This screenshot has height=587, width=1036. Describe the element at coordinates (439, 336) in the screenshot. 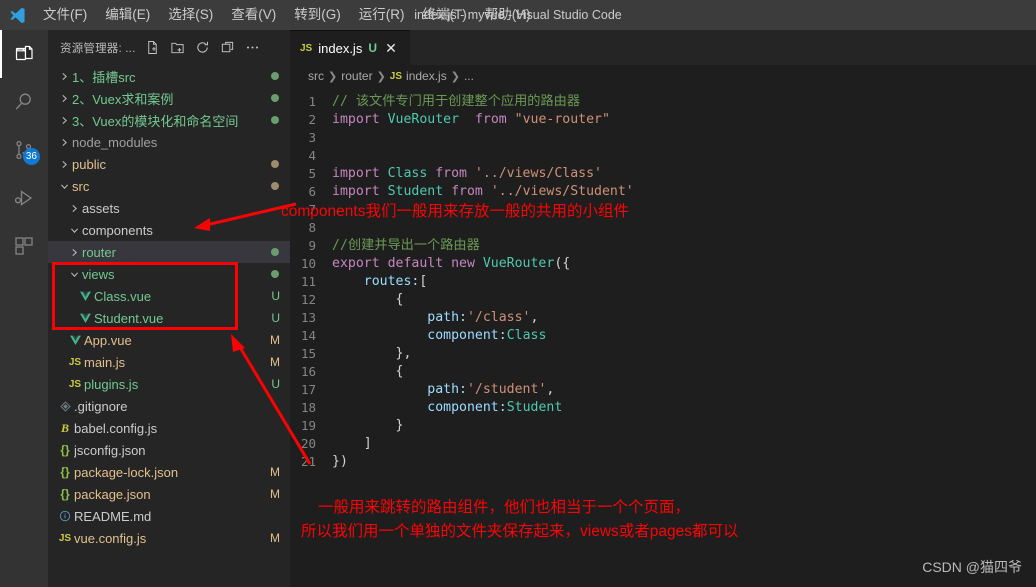

I see `code-line-text: component:Class` at that location.